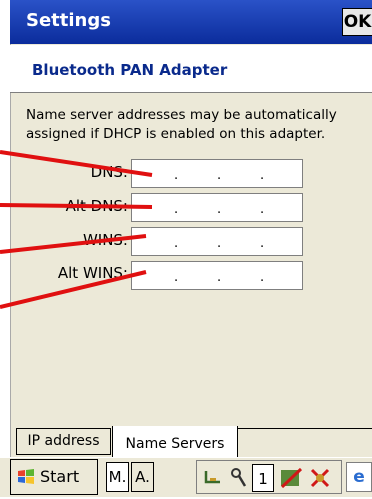 The height and width of the screenshot is (499, 372). I want to click on window-title: Settings, so click(68, 20).